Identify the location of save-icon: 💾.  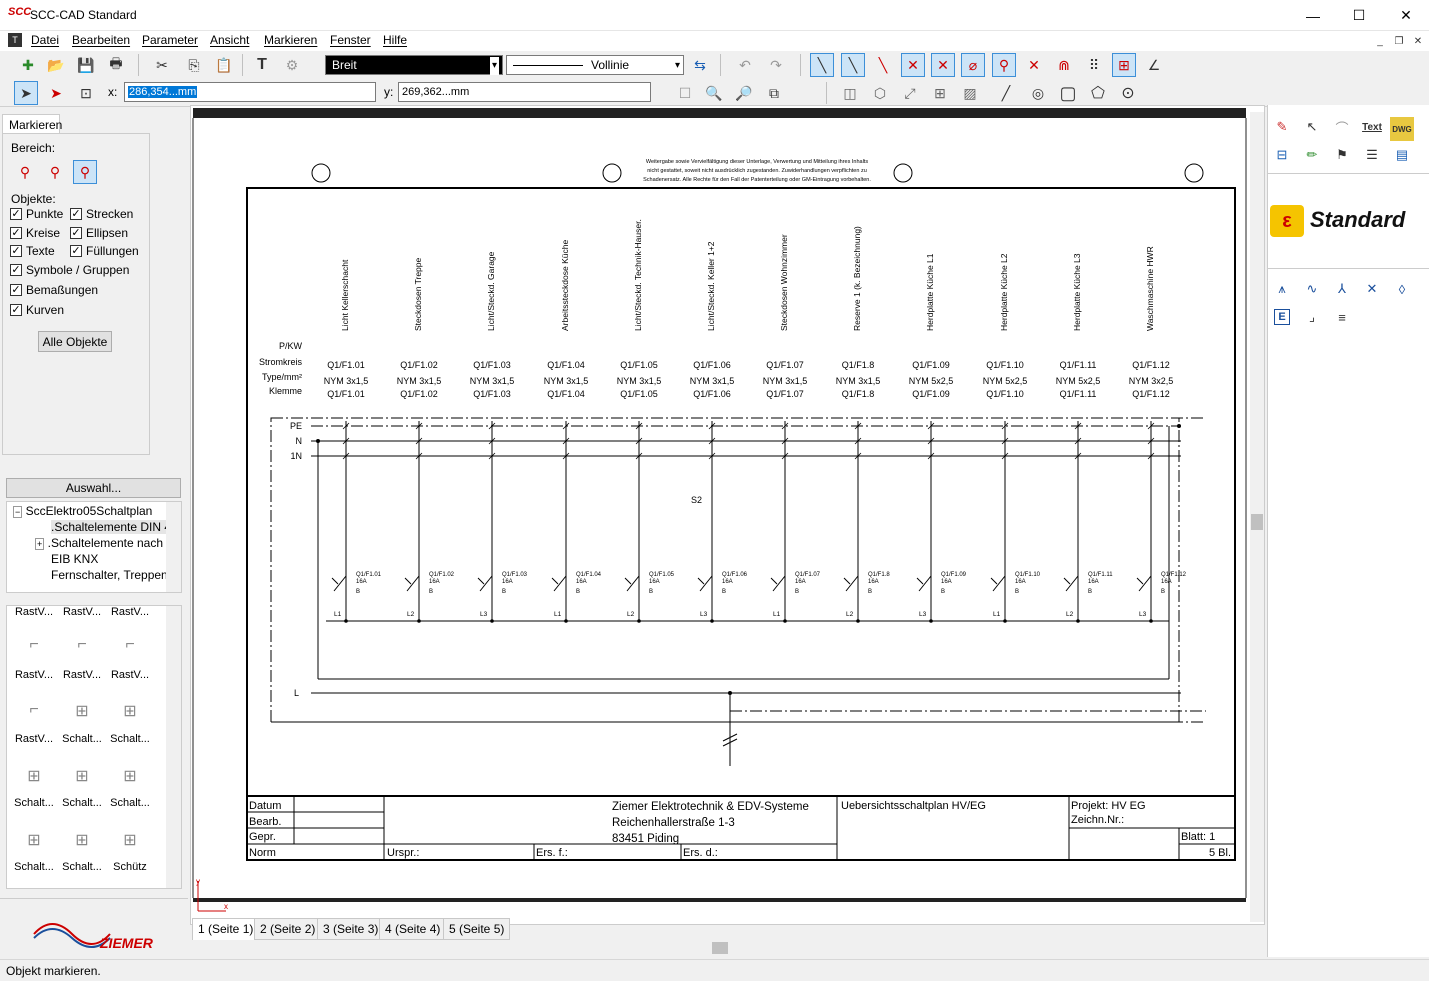
(86, 65).